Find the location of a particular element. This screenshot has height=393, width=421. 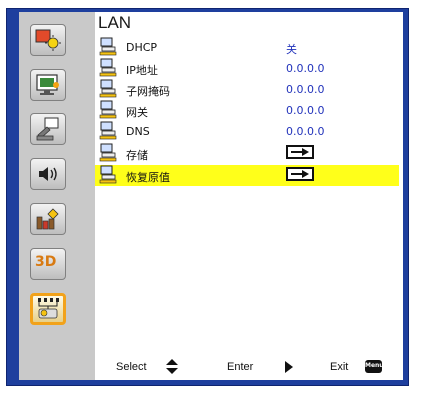

menu-key-icon: Menu is located at coordinates (374, 366).